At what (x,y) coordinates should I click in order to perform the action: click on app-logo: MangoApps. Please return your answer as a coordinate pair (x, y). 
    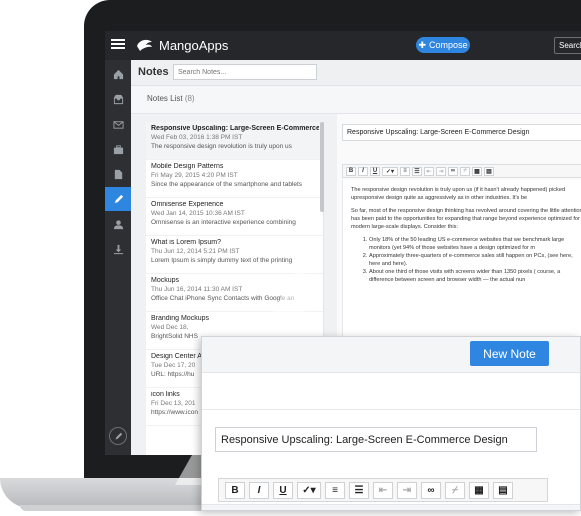
    Looking at the image, I should click on (181, 45).